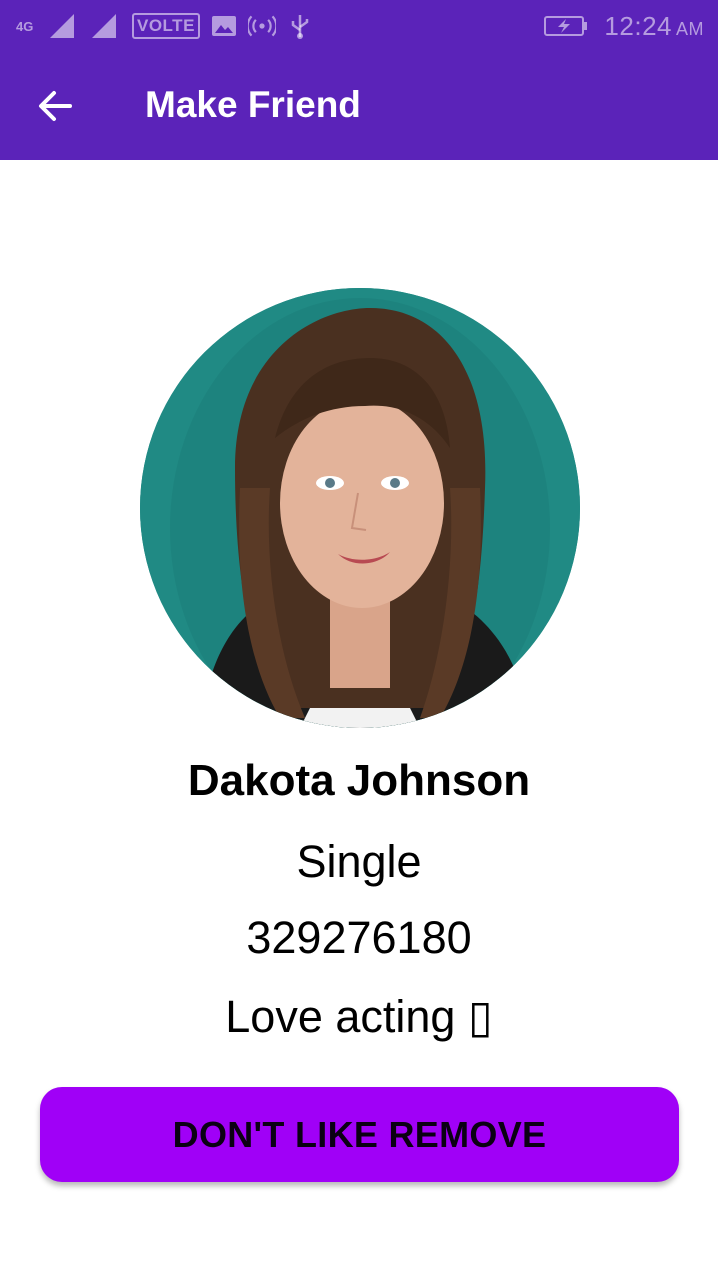 The width and height of the screenshot is (718, 1280). Describe the element at coordinates (359, 1134) in the screenshot. I see `dont-like-remove-button: DON'T LIKE REMOVE` at that location.